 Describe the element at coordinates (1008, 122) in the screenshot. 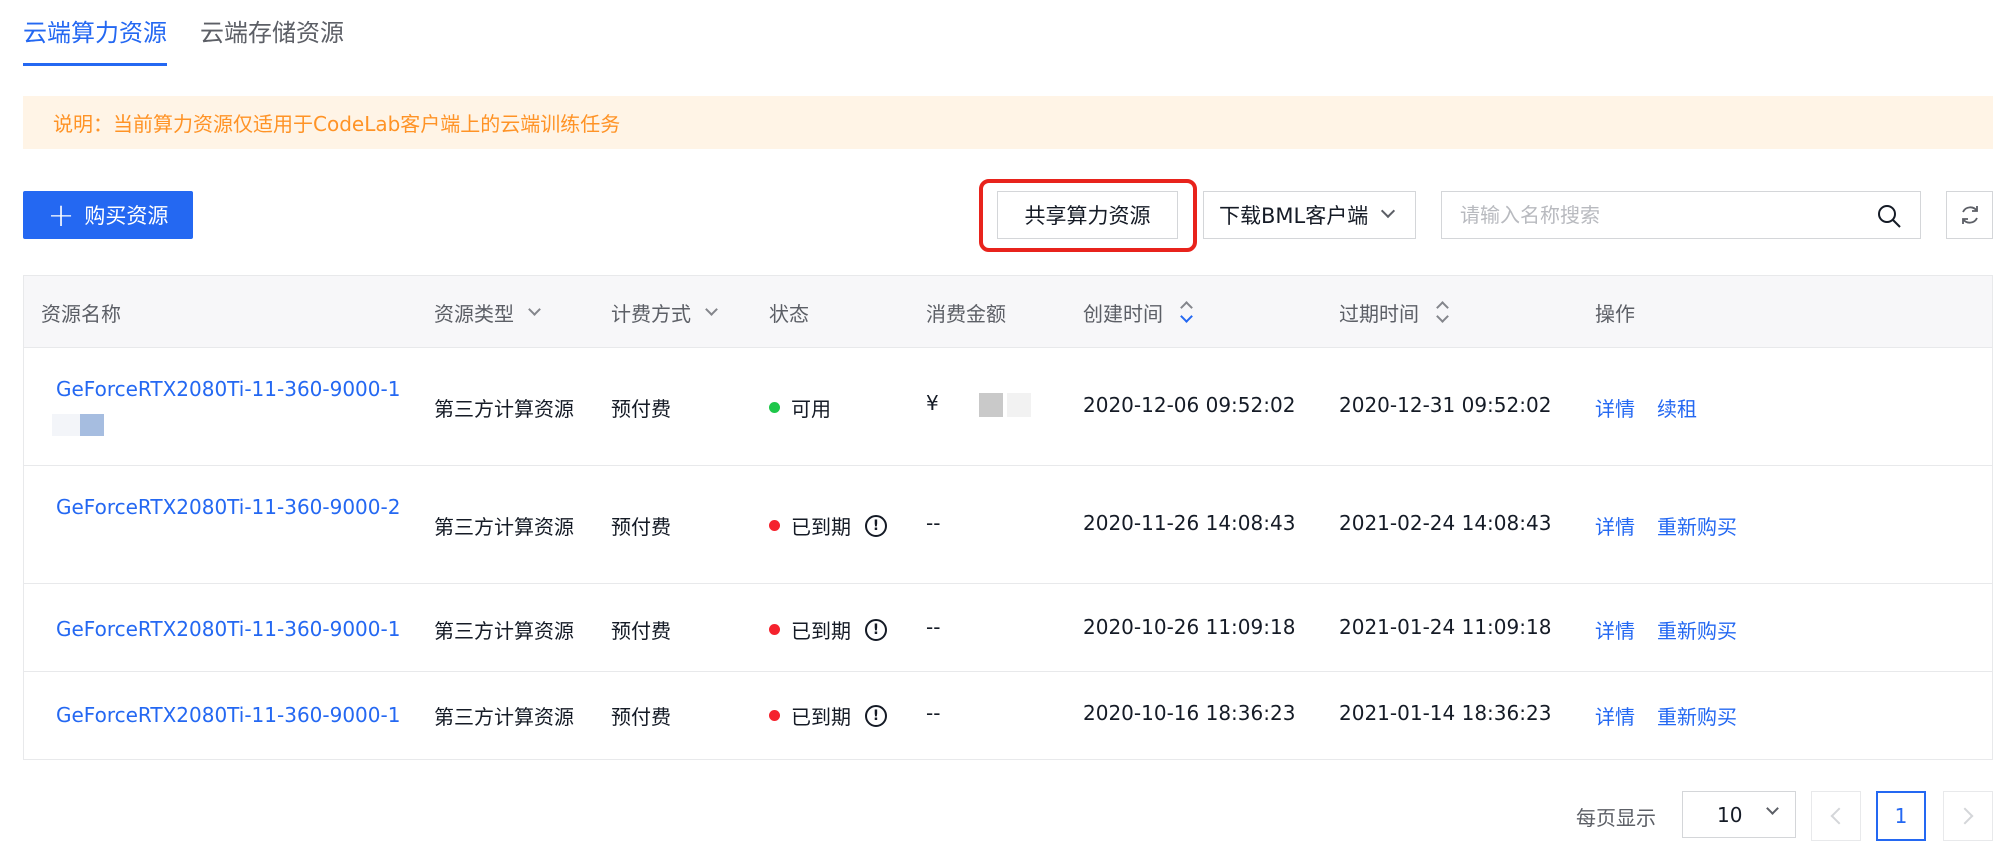

I see `notice-banner: 说明：当前算力资源仅适用于CodeLab客户端上的云端训练任务` at that location.